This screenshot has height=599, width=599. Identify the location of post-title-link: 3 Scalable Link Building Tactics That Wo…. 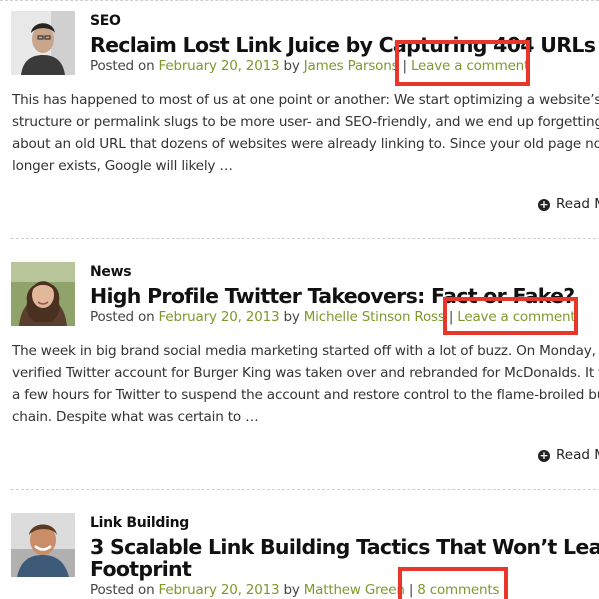
(344, 558).